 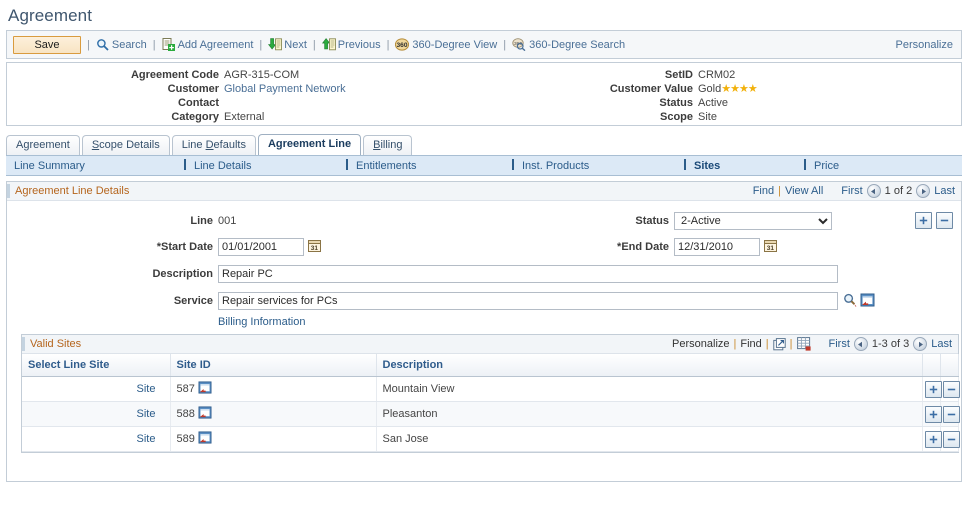 What do you see at coordinates (185, 164) in the screenshot?
I see `subtab-divider-icon` at bounding box center [185, 164].